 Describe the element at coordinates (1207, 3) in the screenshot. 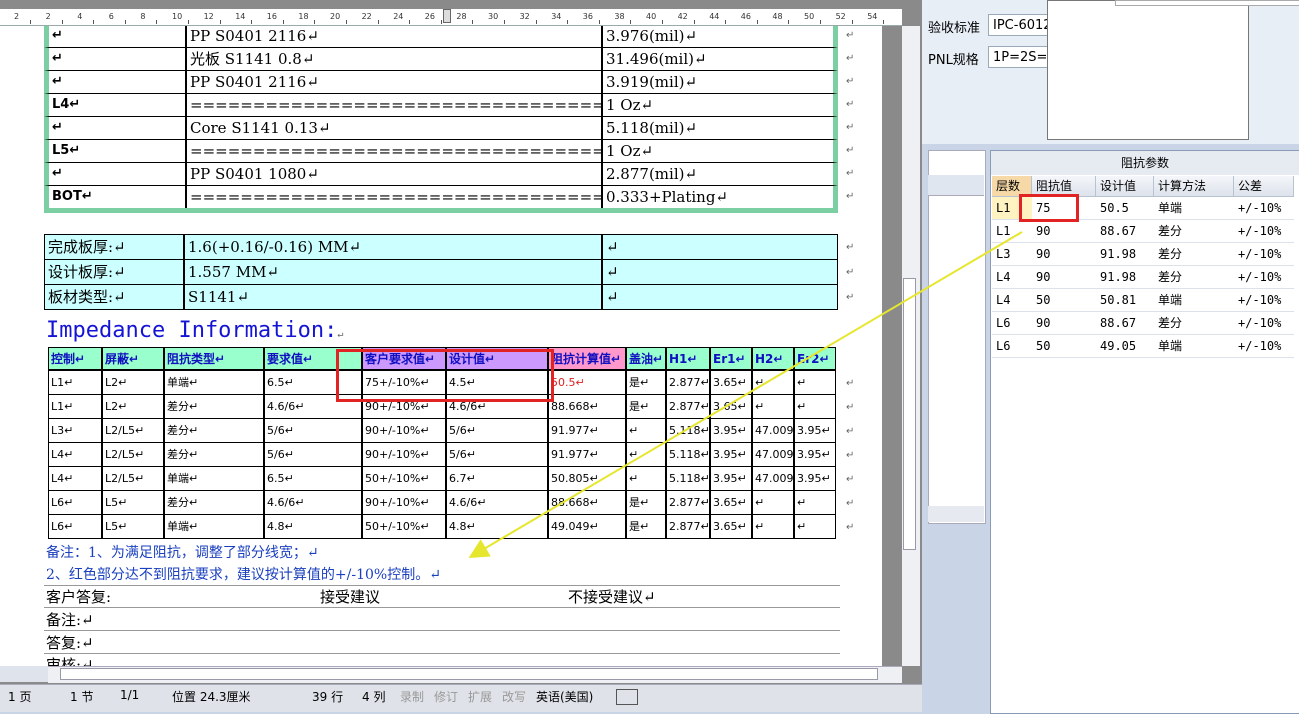

I see `top-field` at that location.